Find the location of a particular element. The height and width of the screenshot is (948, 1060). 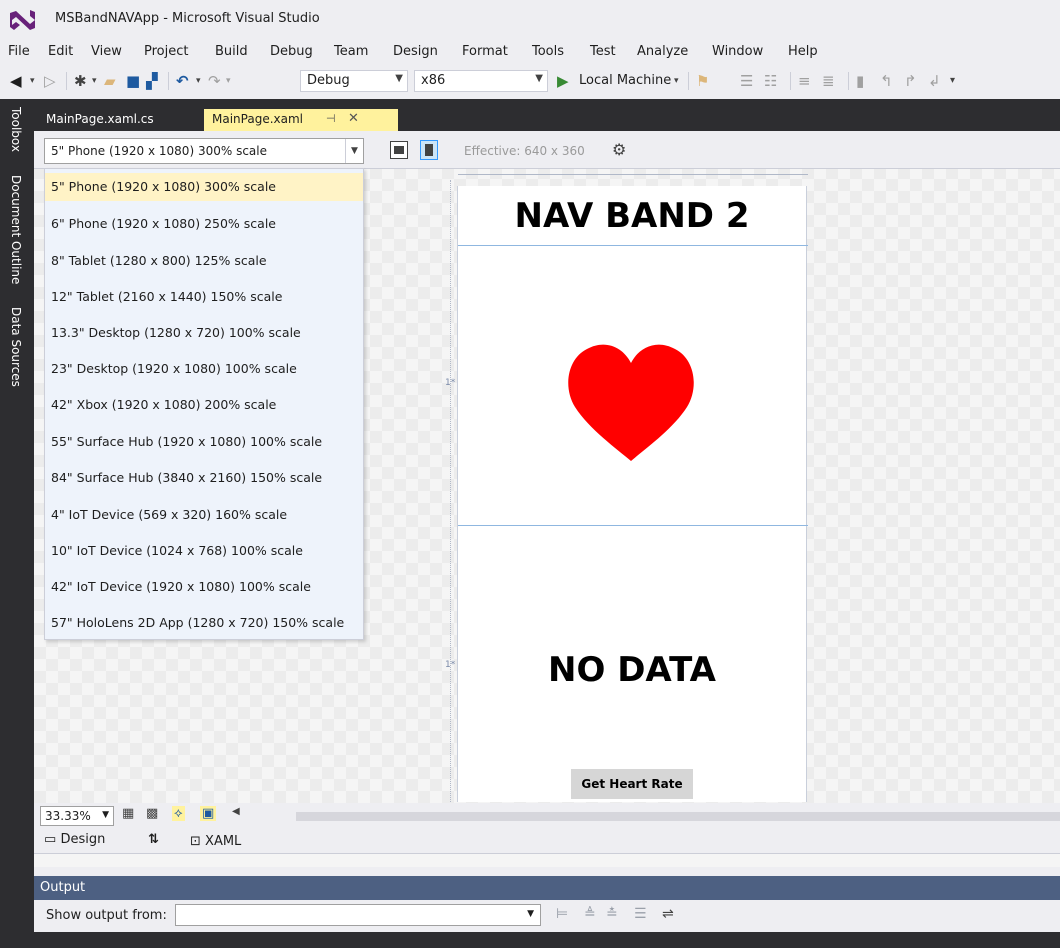

snap-lines-icon: ⟡ is located at coordinates (178, 813).